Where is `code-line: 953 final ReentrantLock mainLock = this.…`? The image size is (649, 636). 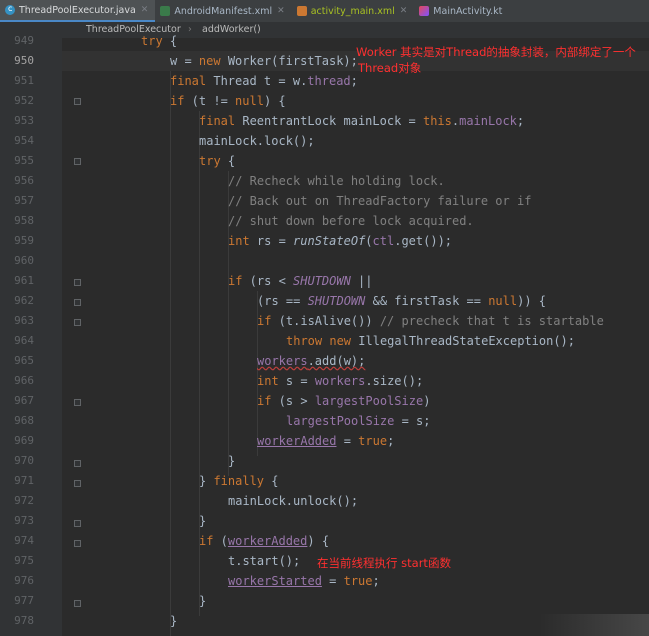
code-line: 953 final ReentrantLock mainLock = this.… is located at coordinates (324, 121).